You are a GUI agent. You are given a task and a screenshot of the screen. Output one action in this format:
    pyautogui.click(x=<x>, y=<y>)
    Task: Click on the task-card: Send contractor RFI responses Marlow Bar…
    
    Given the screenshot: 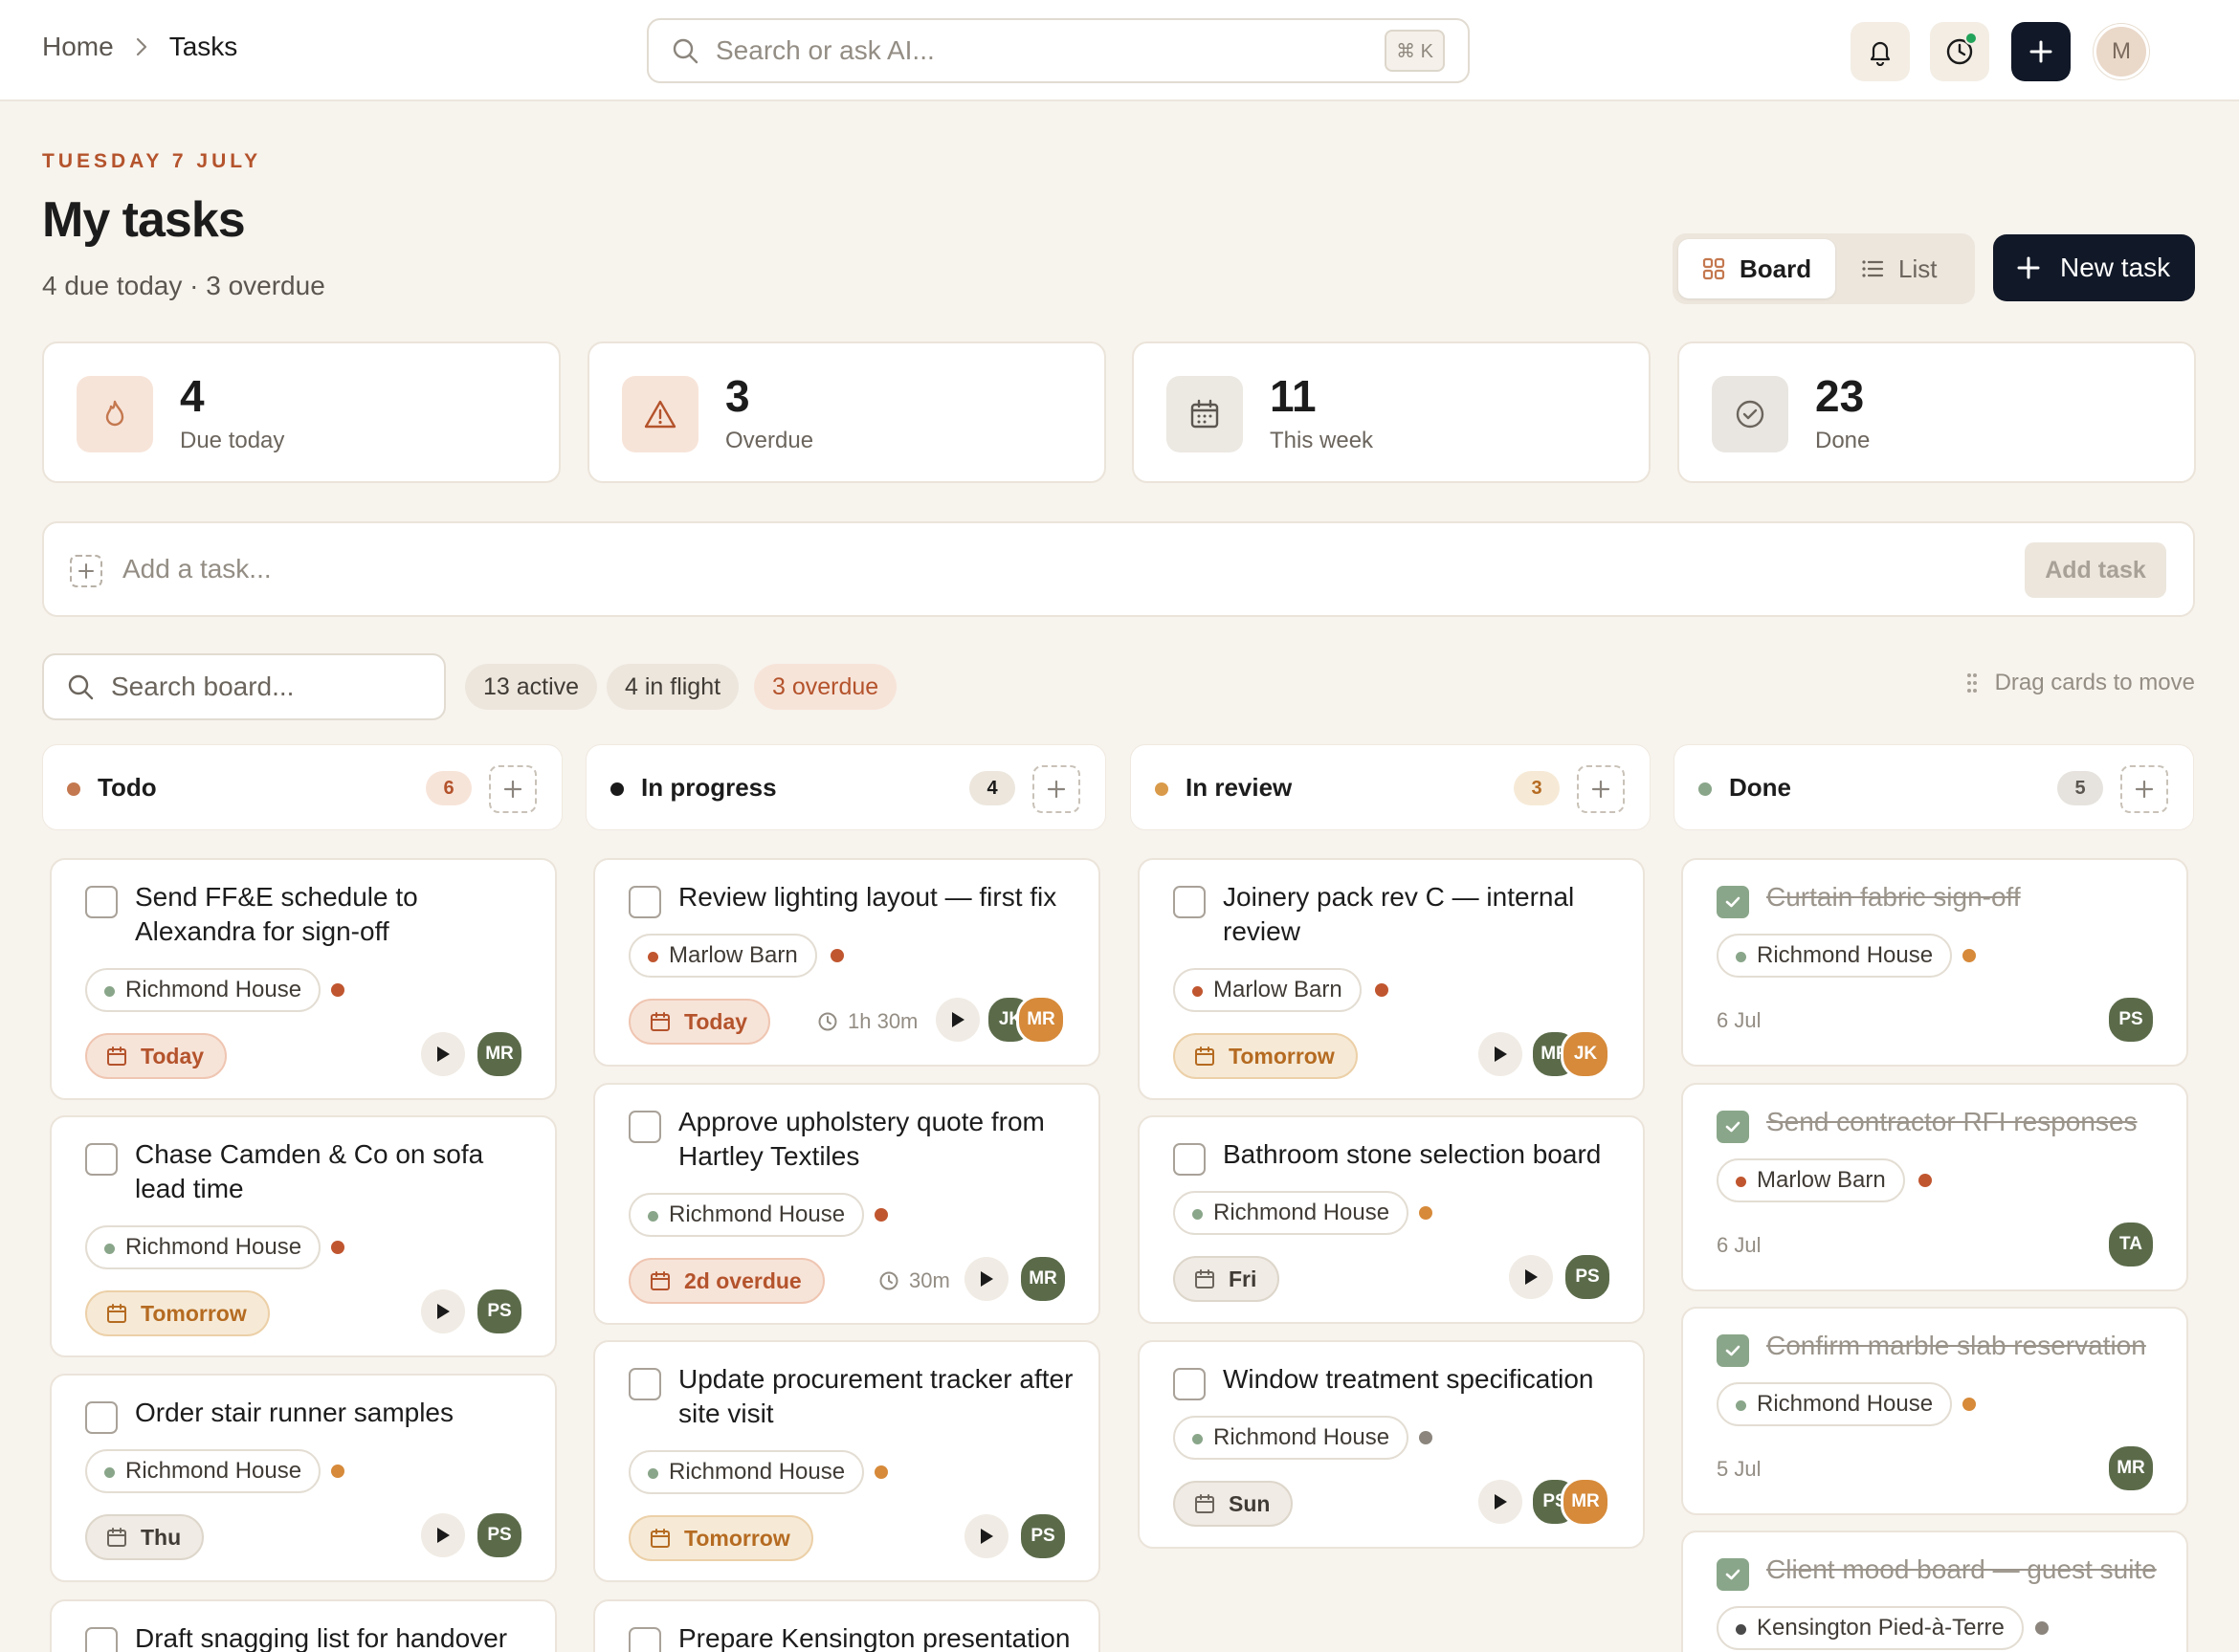 What is the action you would take?
    pyautogui.click(x=1934, y=1187)
    